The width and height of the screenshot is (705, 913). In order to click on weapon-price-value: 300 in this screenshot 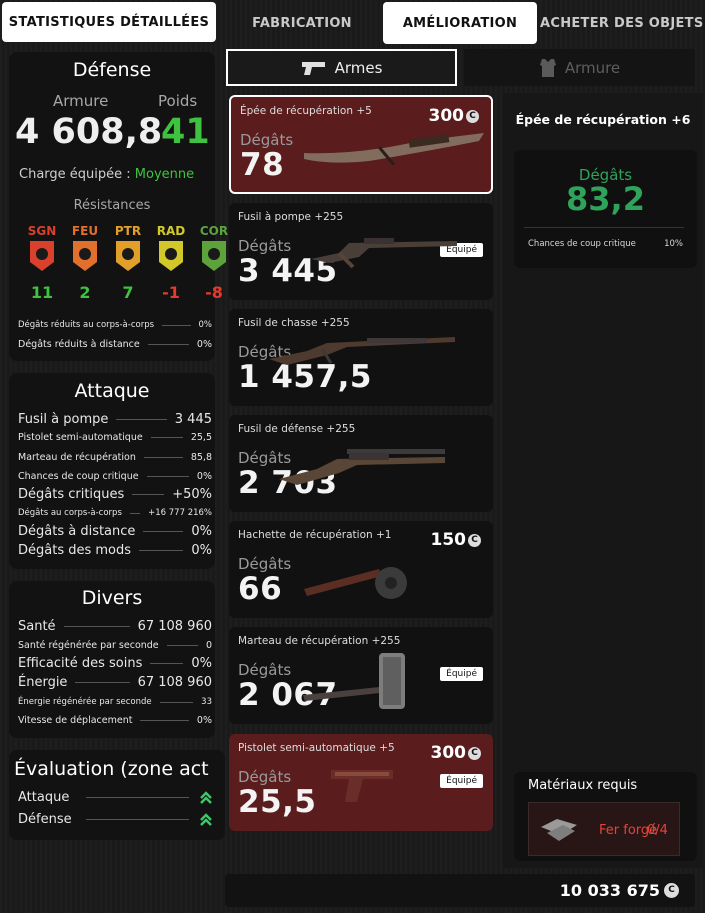, I will do `click(448, 753)`.